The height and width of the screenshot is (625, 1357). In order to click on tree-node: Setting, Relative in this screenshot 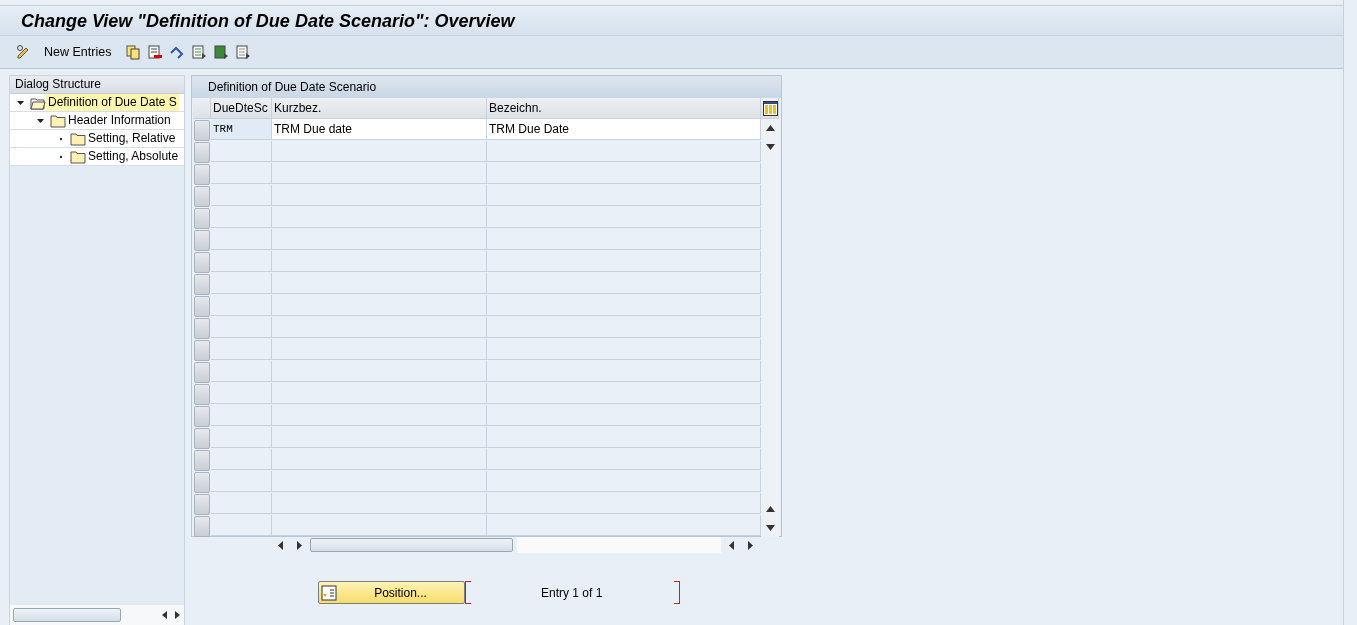, I will do `click(97, 139)`.